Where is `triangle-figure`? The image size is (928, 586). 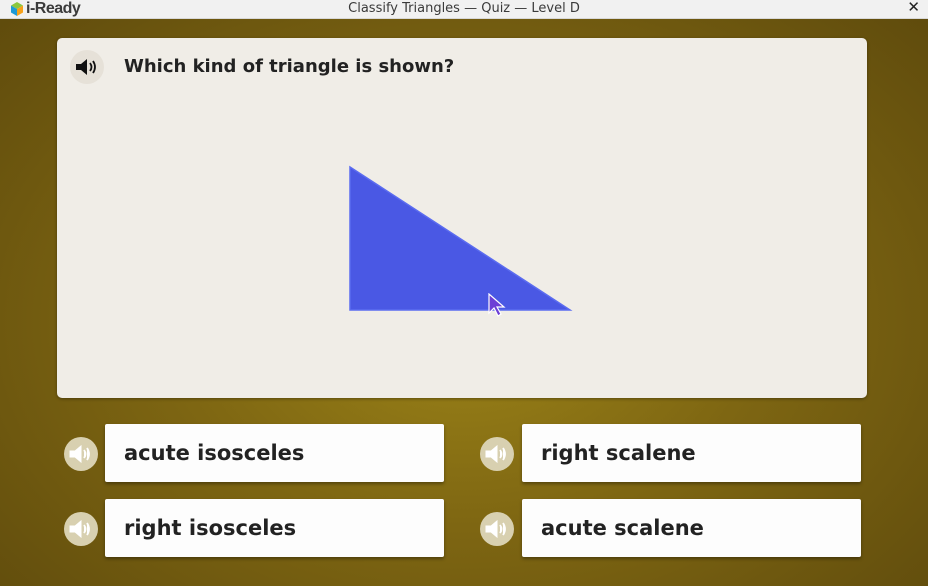 triangle-figure is located at coordinates (461, 238).